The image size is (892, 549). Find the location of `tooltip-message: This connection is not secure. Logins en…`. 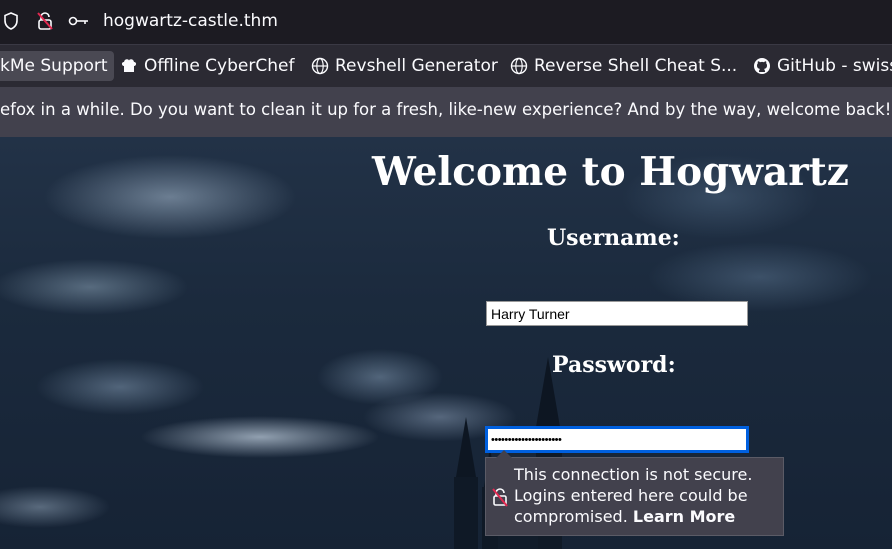

tooltip-message: This connection is not secure. Logins en… is located at coordinates (645, 495).